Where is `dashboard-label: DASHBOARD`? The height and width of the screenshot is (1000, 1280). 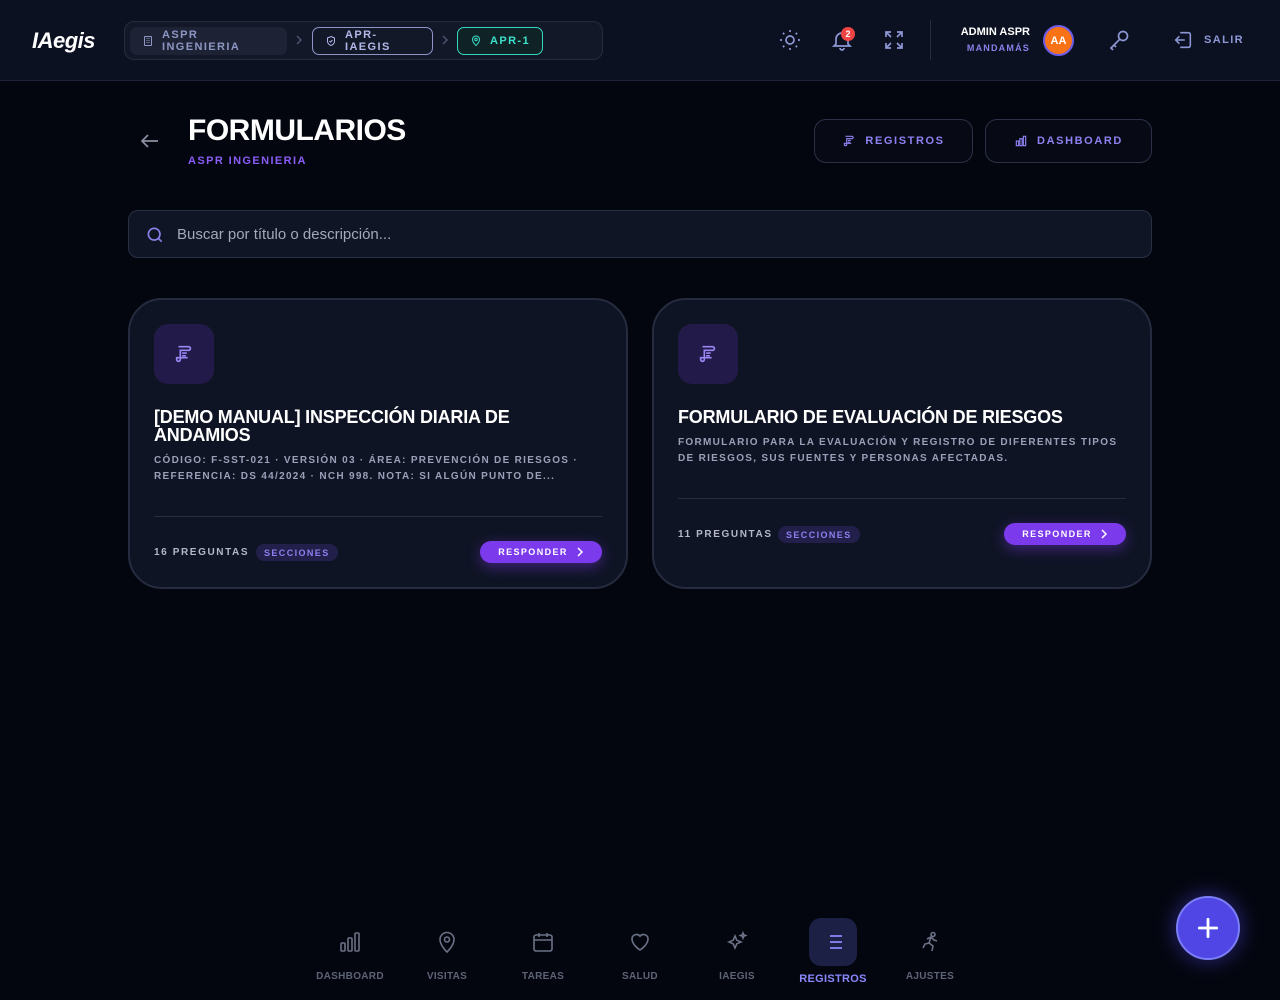
dashboard-label: DASHBOARD is located at coordinates (1080, 141).